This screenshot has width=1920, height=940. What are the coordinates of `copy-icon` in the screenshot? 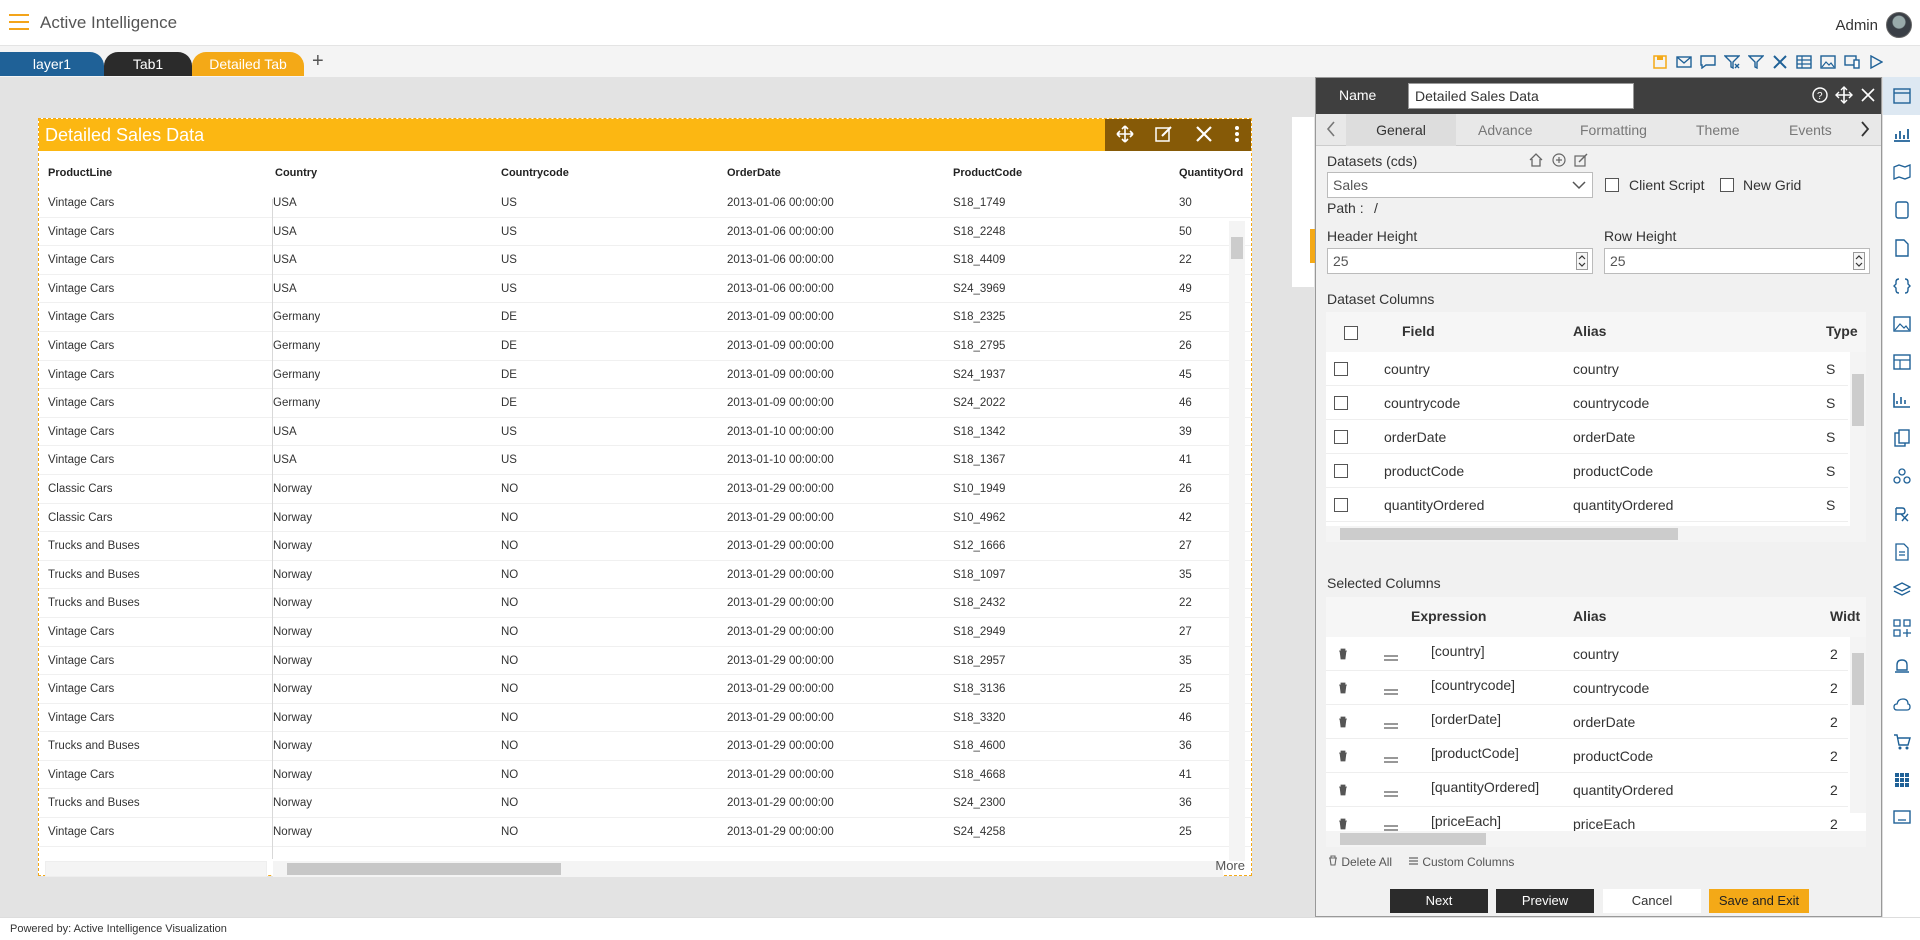 It's located at (1901, 438).